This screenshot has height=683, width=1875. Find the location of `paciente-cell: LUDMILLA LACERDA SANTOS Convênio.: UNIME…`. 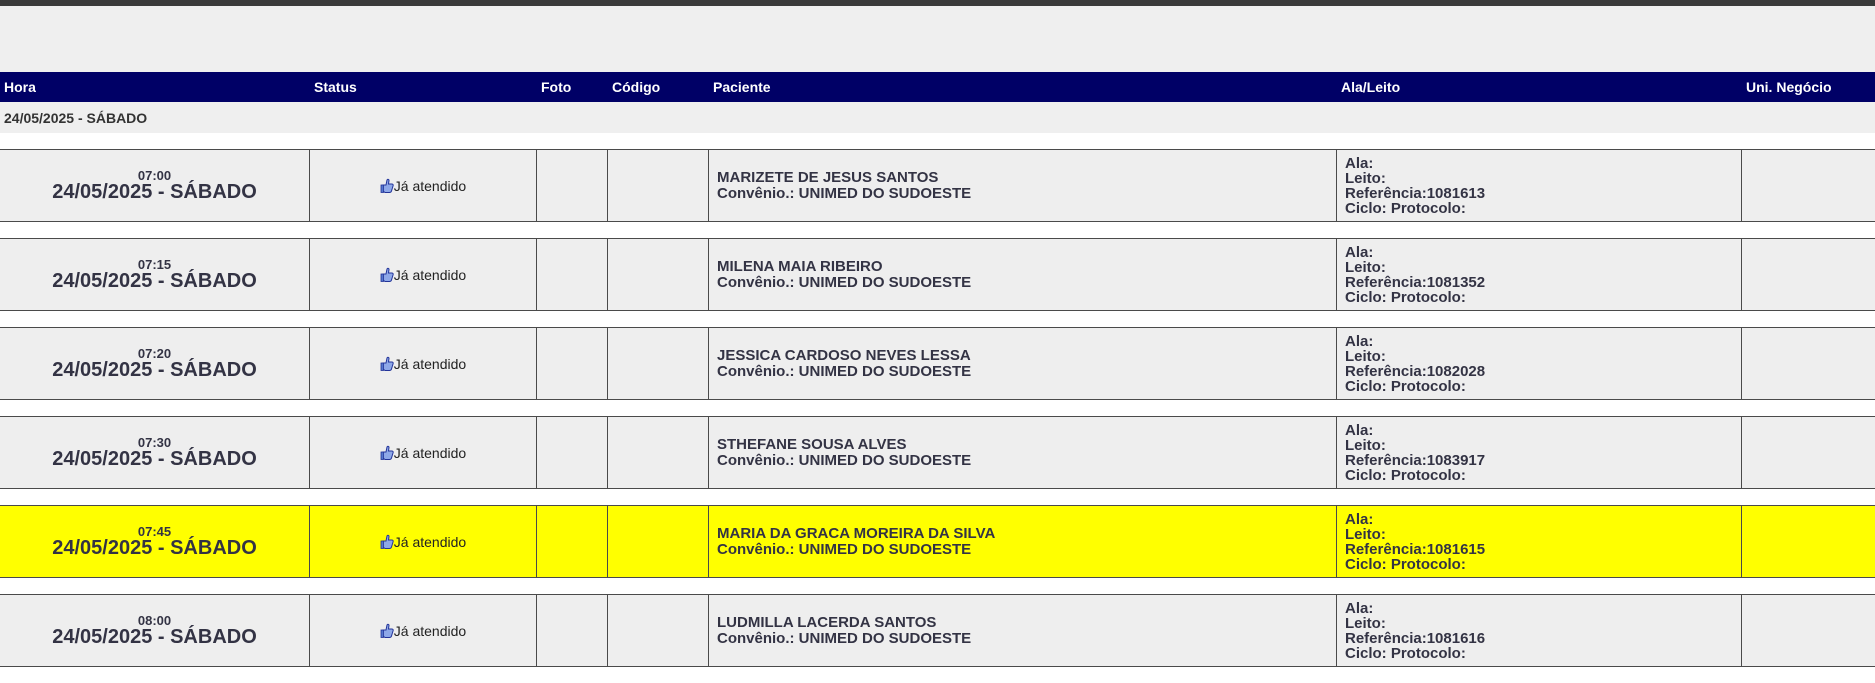

paciente-cell: LUDMILLA LACERDA SANTOS Convênio.: UNIME… is located at coordinates (1023, 630).